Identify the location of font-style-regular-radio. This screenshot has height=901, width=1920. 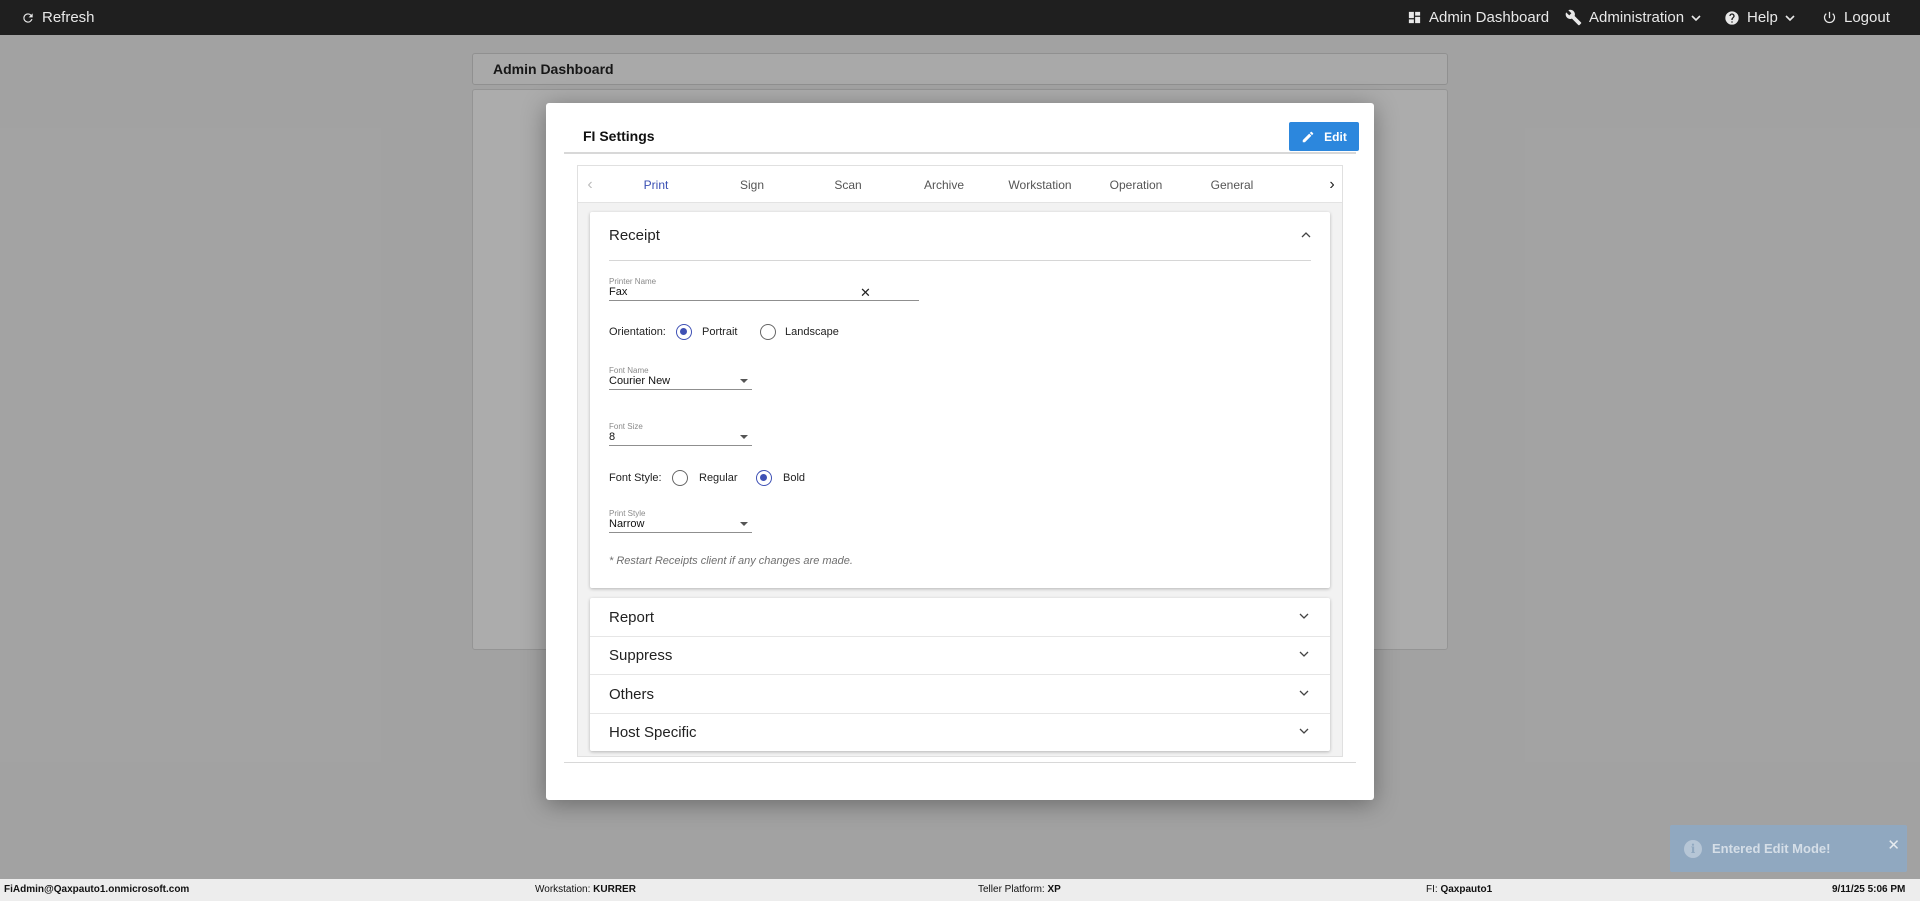
(680, 478).